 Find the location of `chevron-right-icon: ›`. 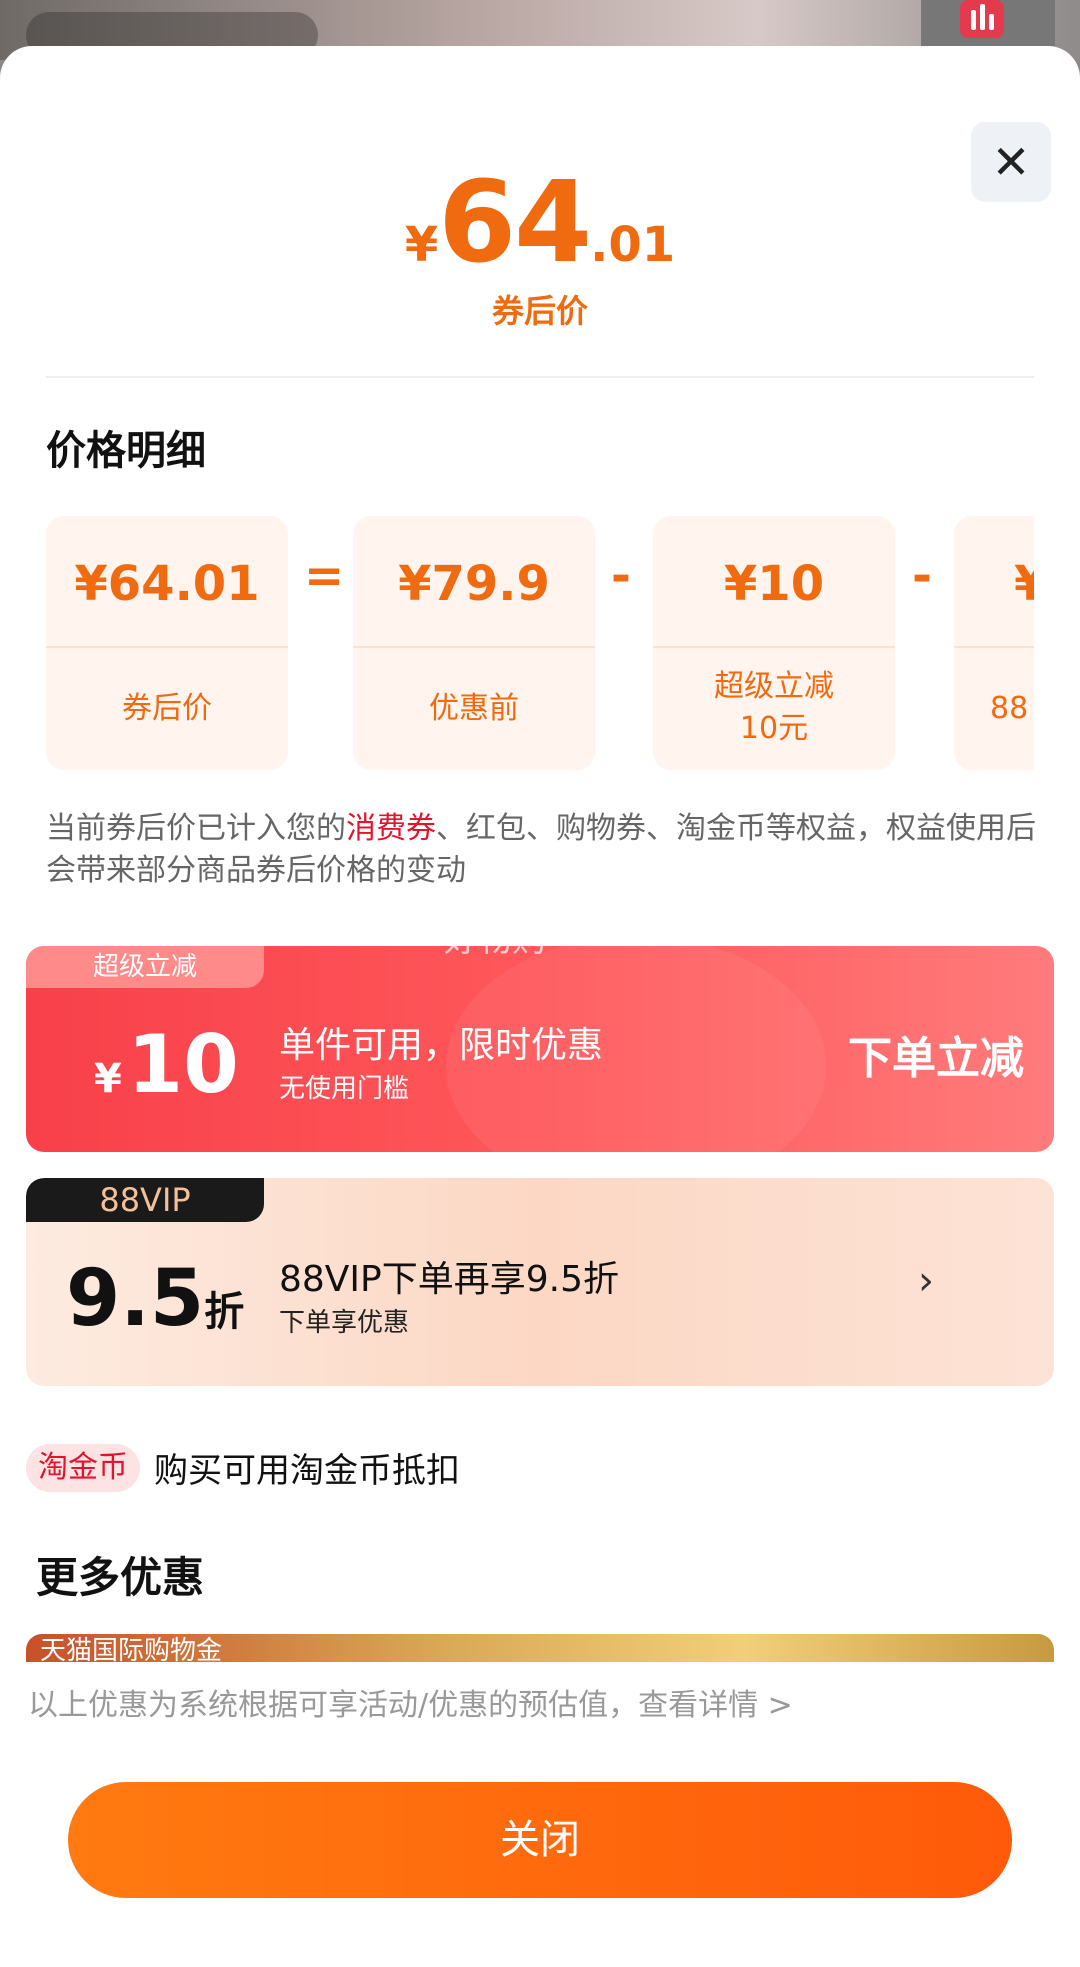

chevron-right-icon: › is located at coordinates (926, 1281).